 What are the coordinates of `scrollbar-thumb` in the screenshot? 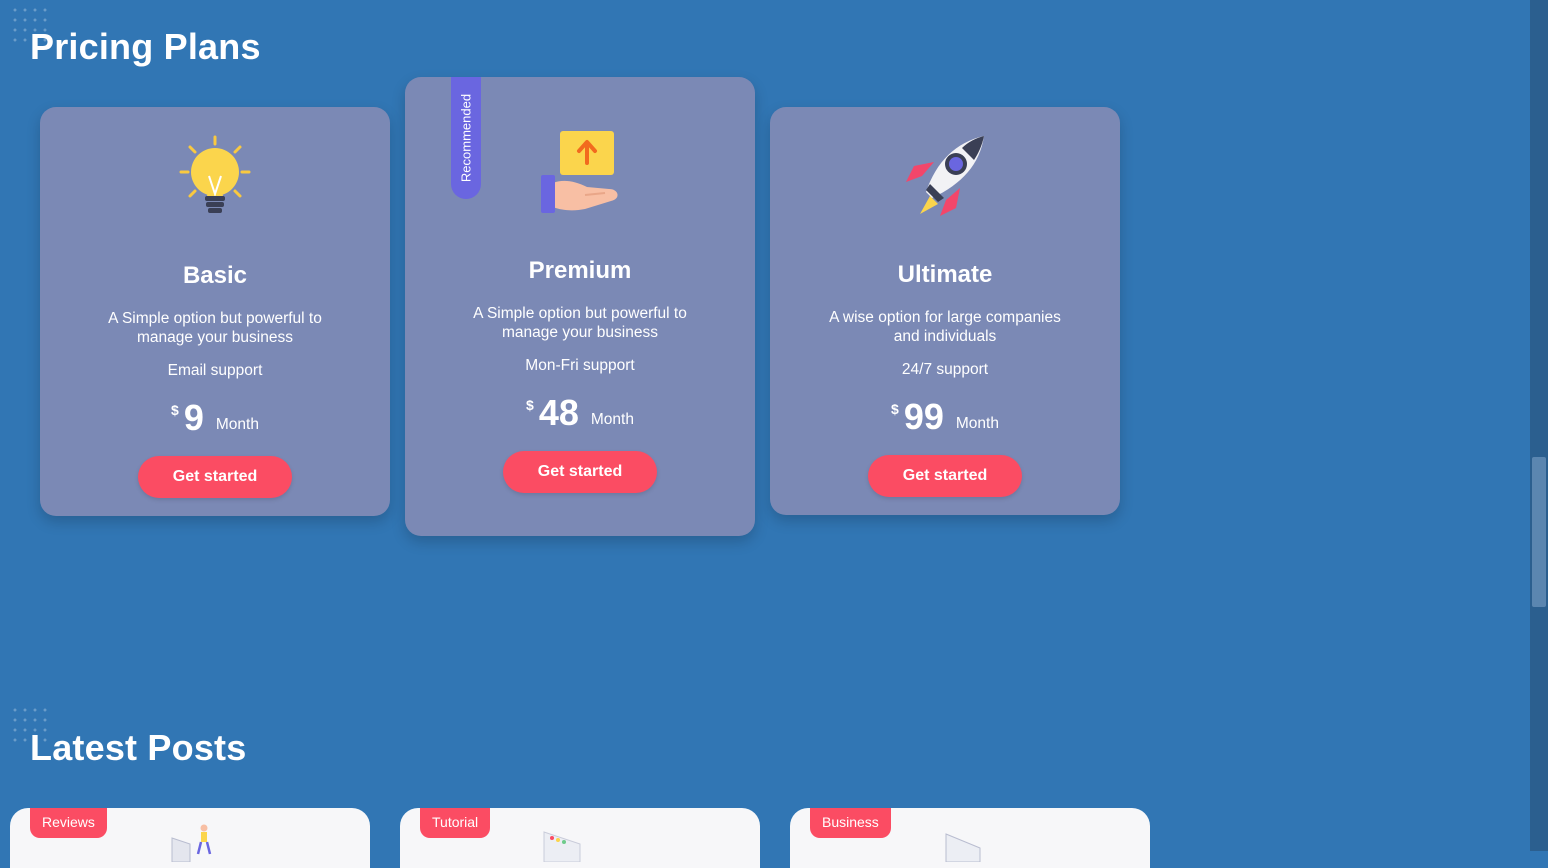 It's located at (1539, 532).